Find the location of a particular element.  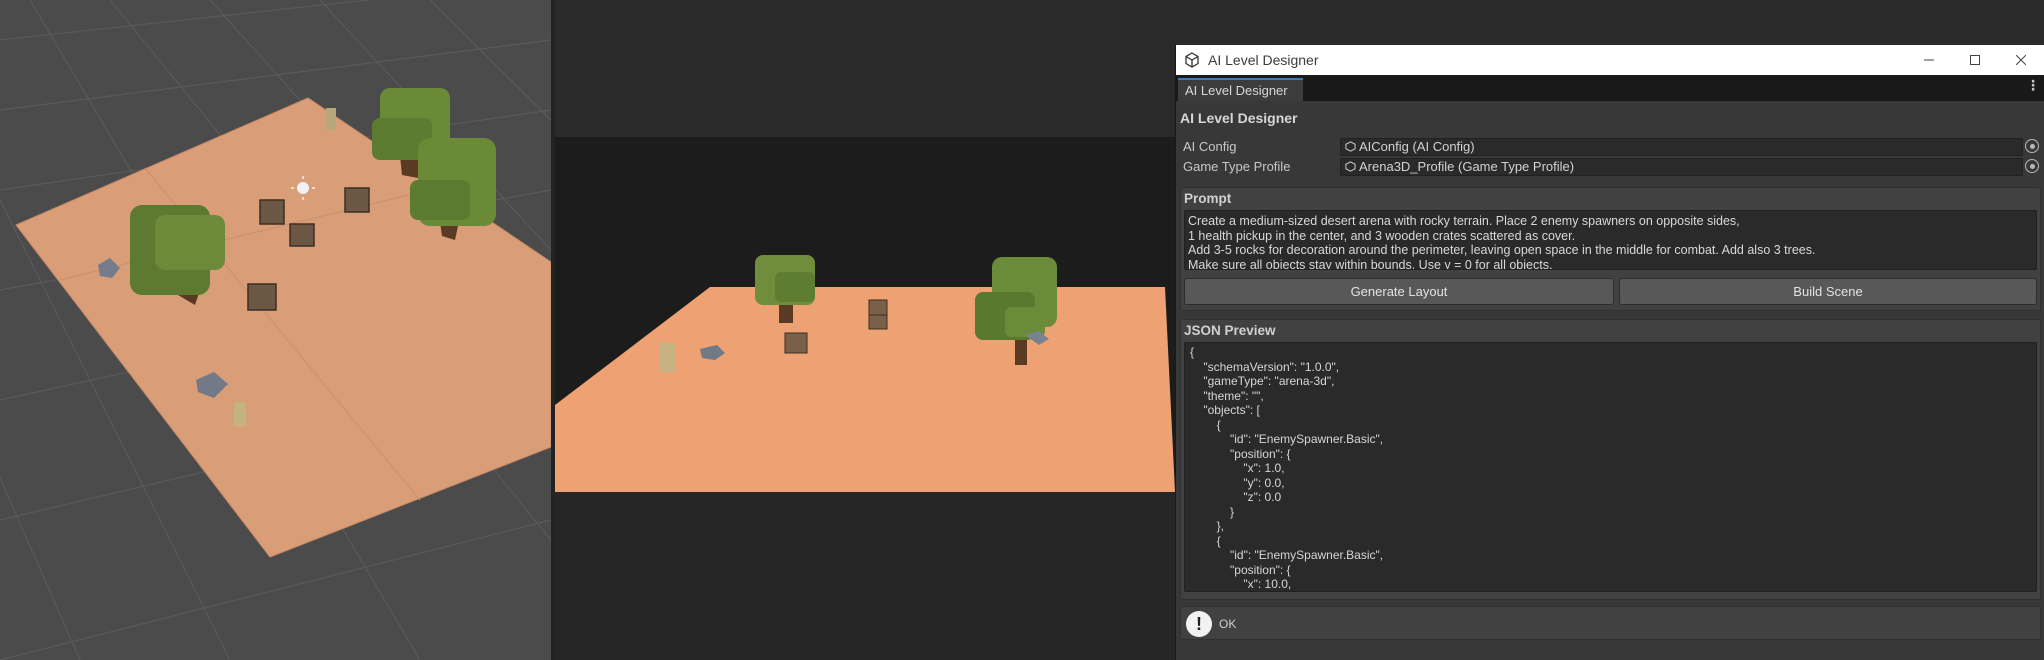

window-titlebar: AI Level Designer is located at coordinates (1610, 60).